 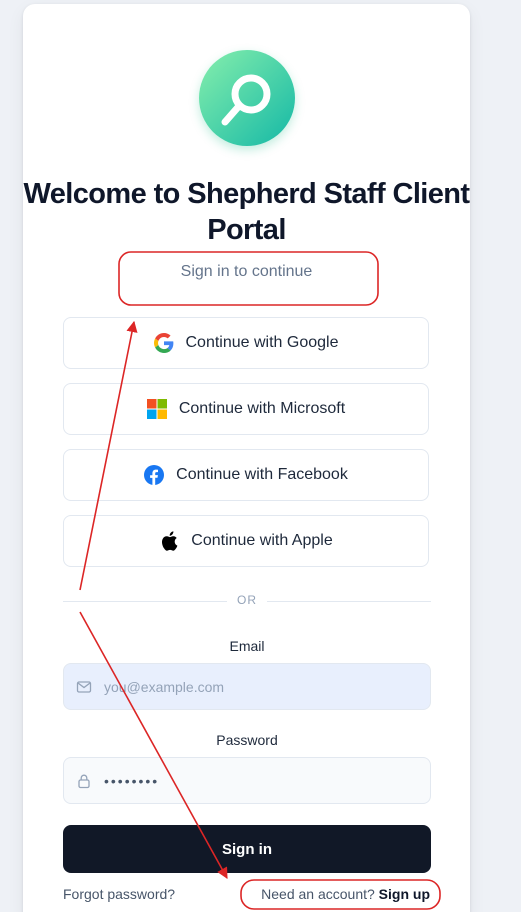 What do you see at coordinates (247, 849) in the screenshot?
I see `sign-in-button: Sign in` at bounding box center [247, 849].